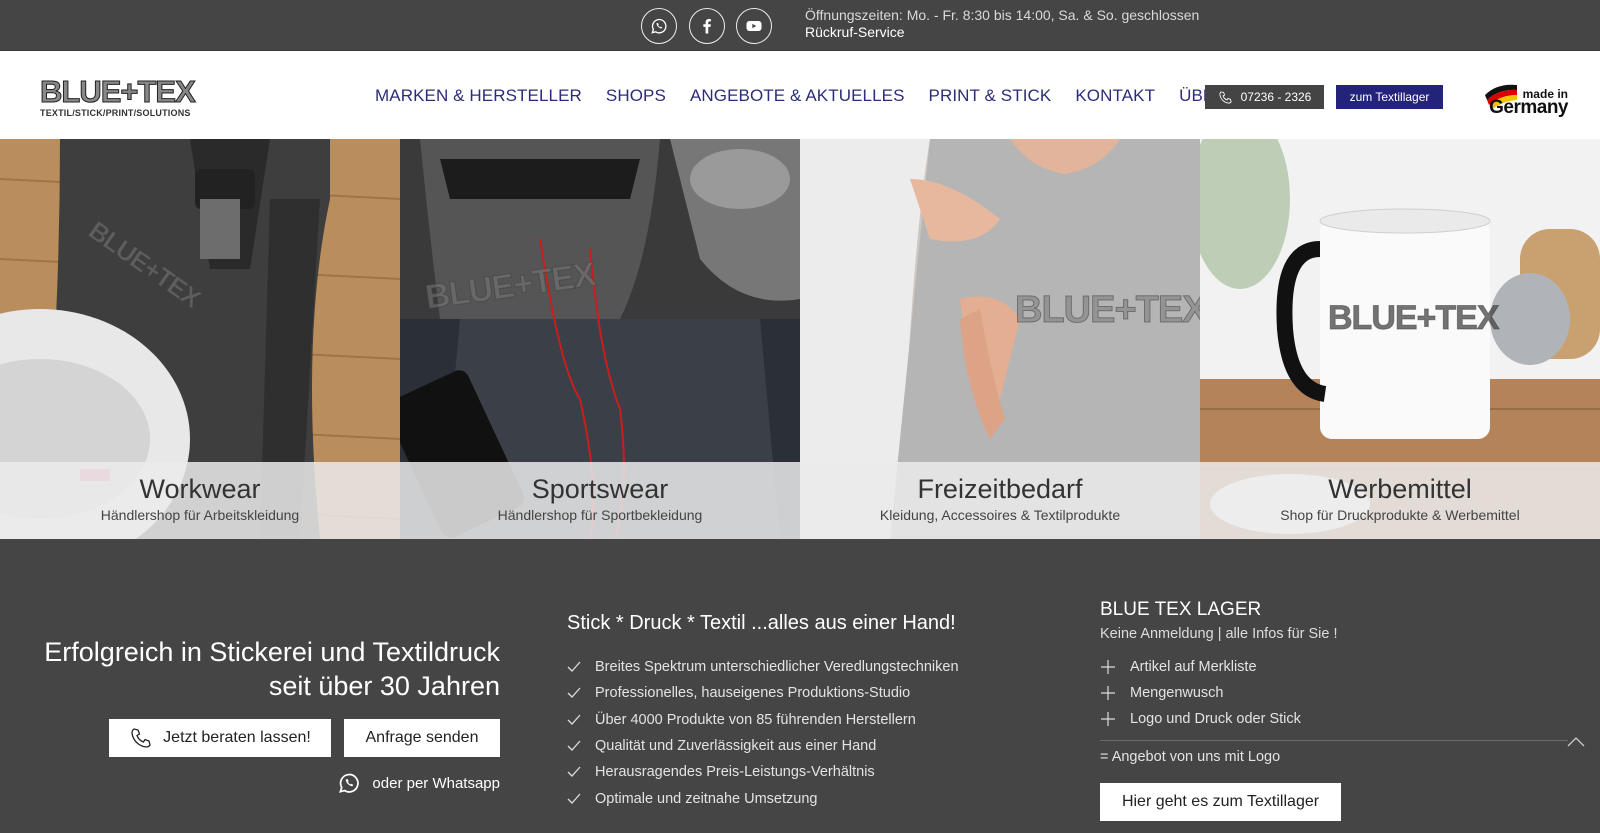 This screenshot has width=1600, height=833. Describe the element at coordinates (237, 737) in the screenshot. I see `advice-button-label: Jetzt beraten lassen!` at that location.